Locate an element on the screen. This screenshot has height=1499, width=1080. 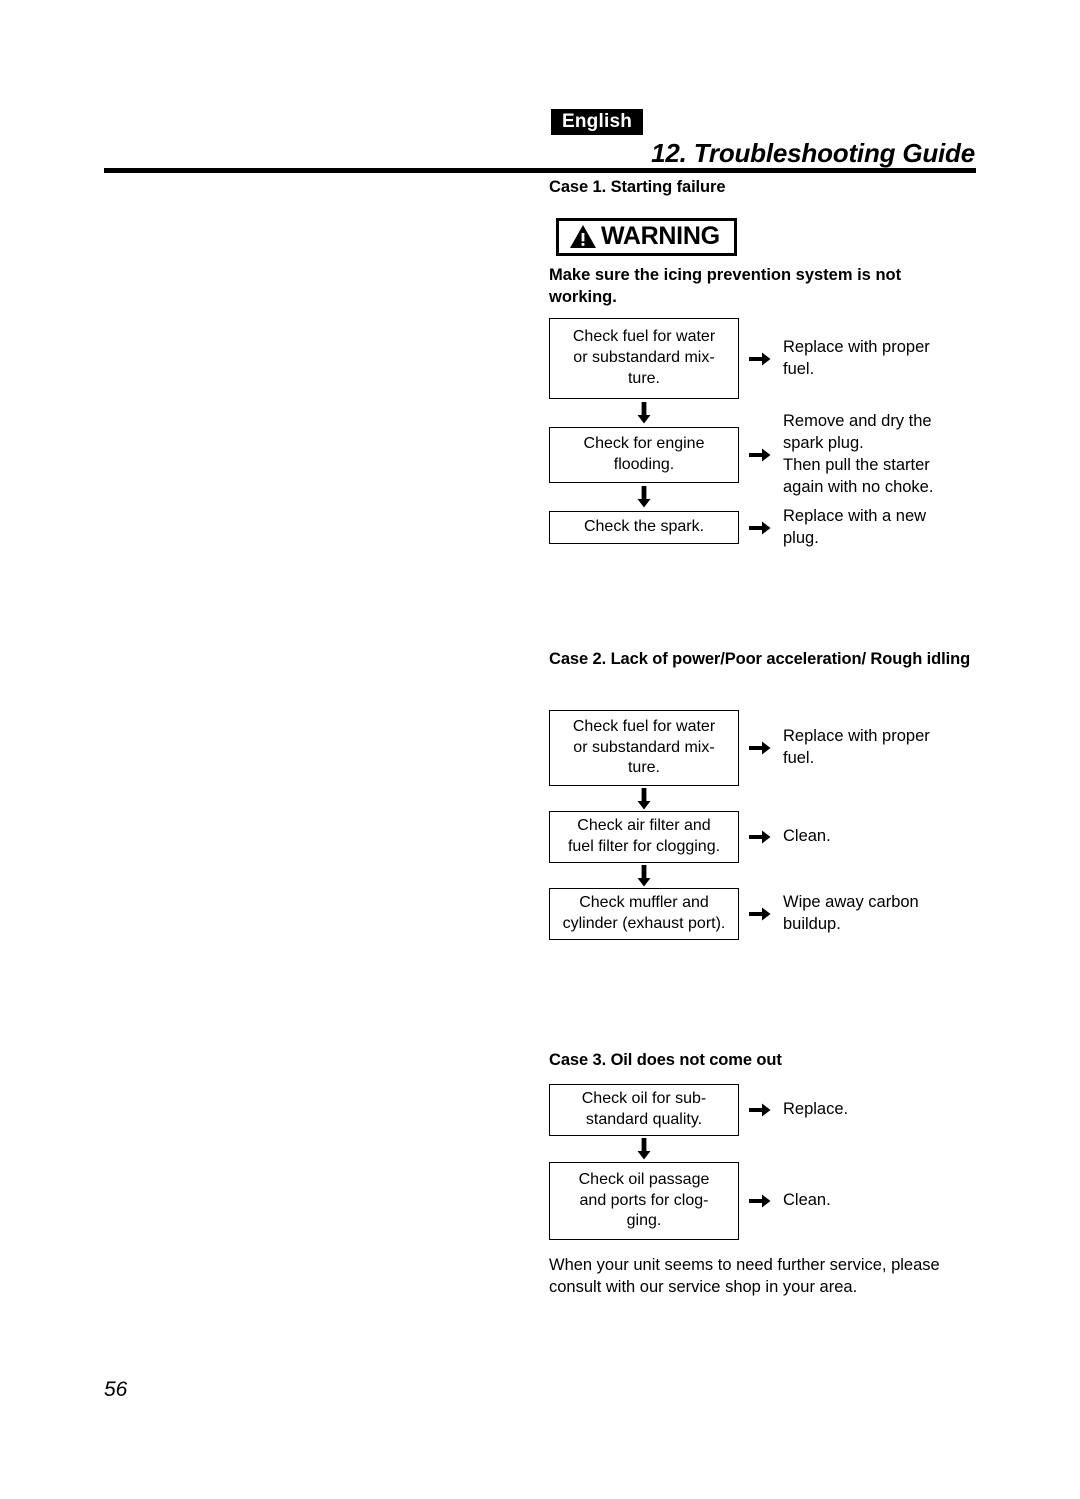
warning-message-line-2: working. is located at coordinates (583, 296).